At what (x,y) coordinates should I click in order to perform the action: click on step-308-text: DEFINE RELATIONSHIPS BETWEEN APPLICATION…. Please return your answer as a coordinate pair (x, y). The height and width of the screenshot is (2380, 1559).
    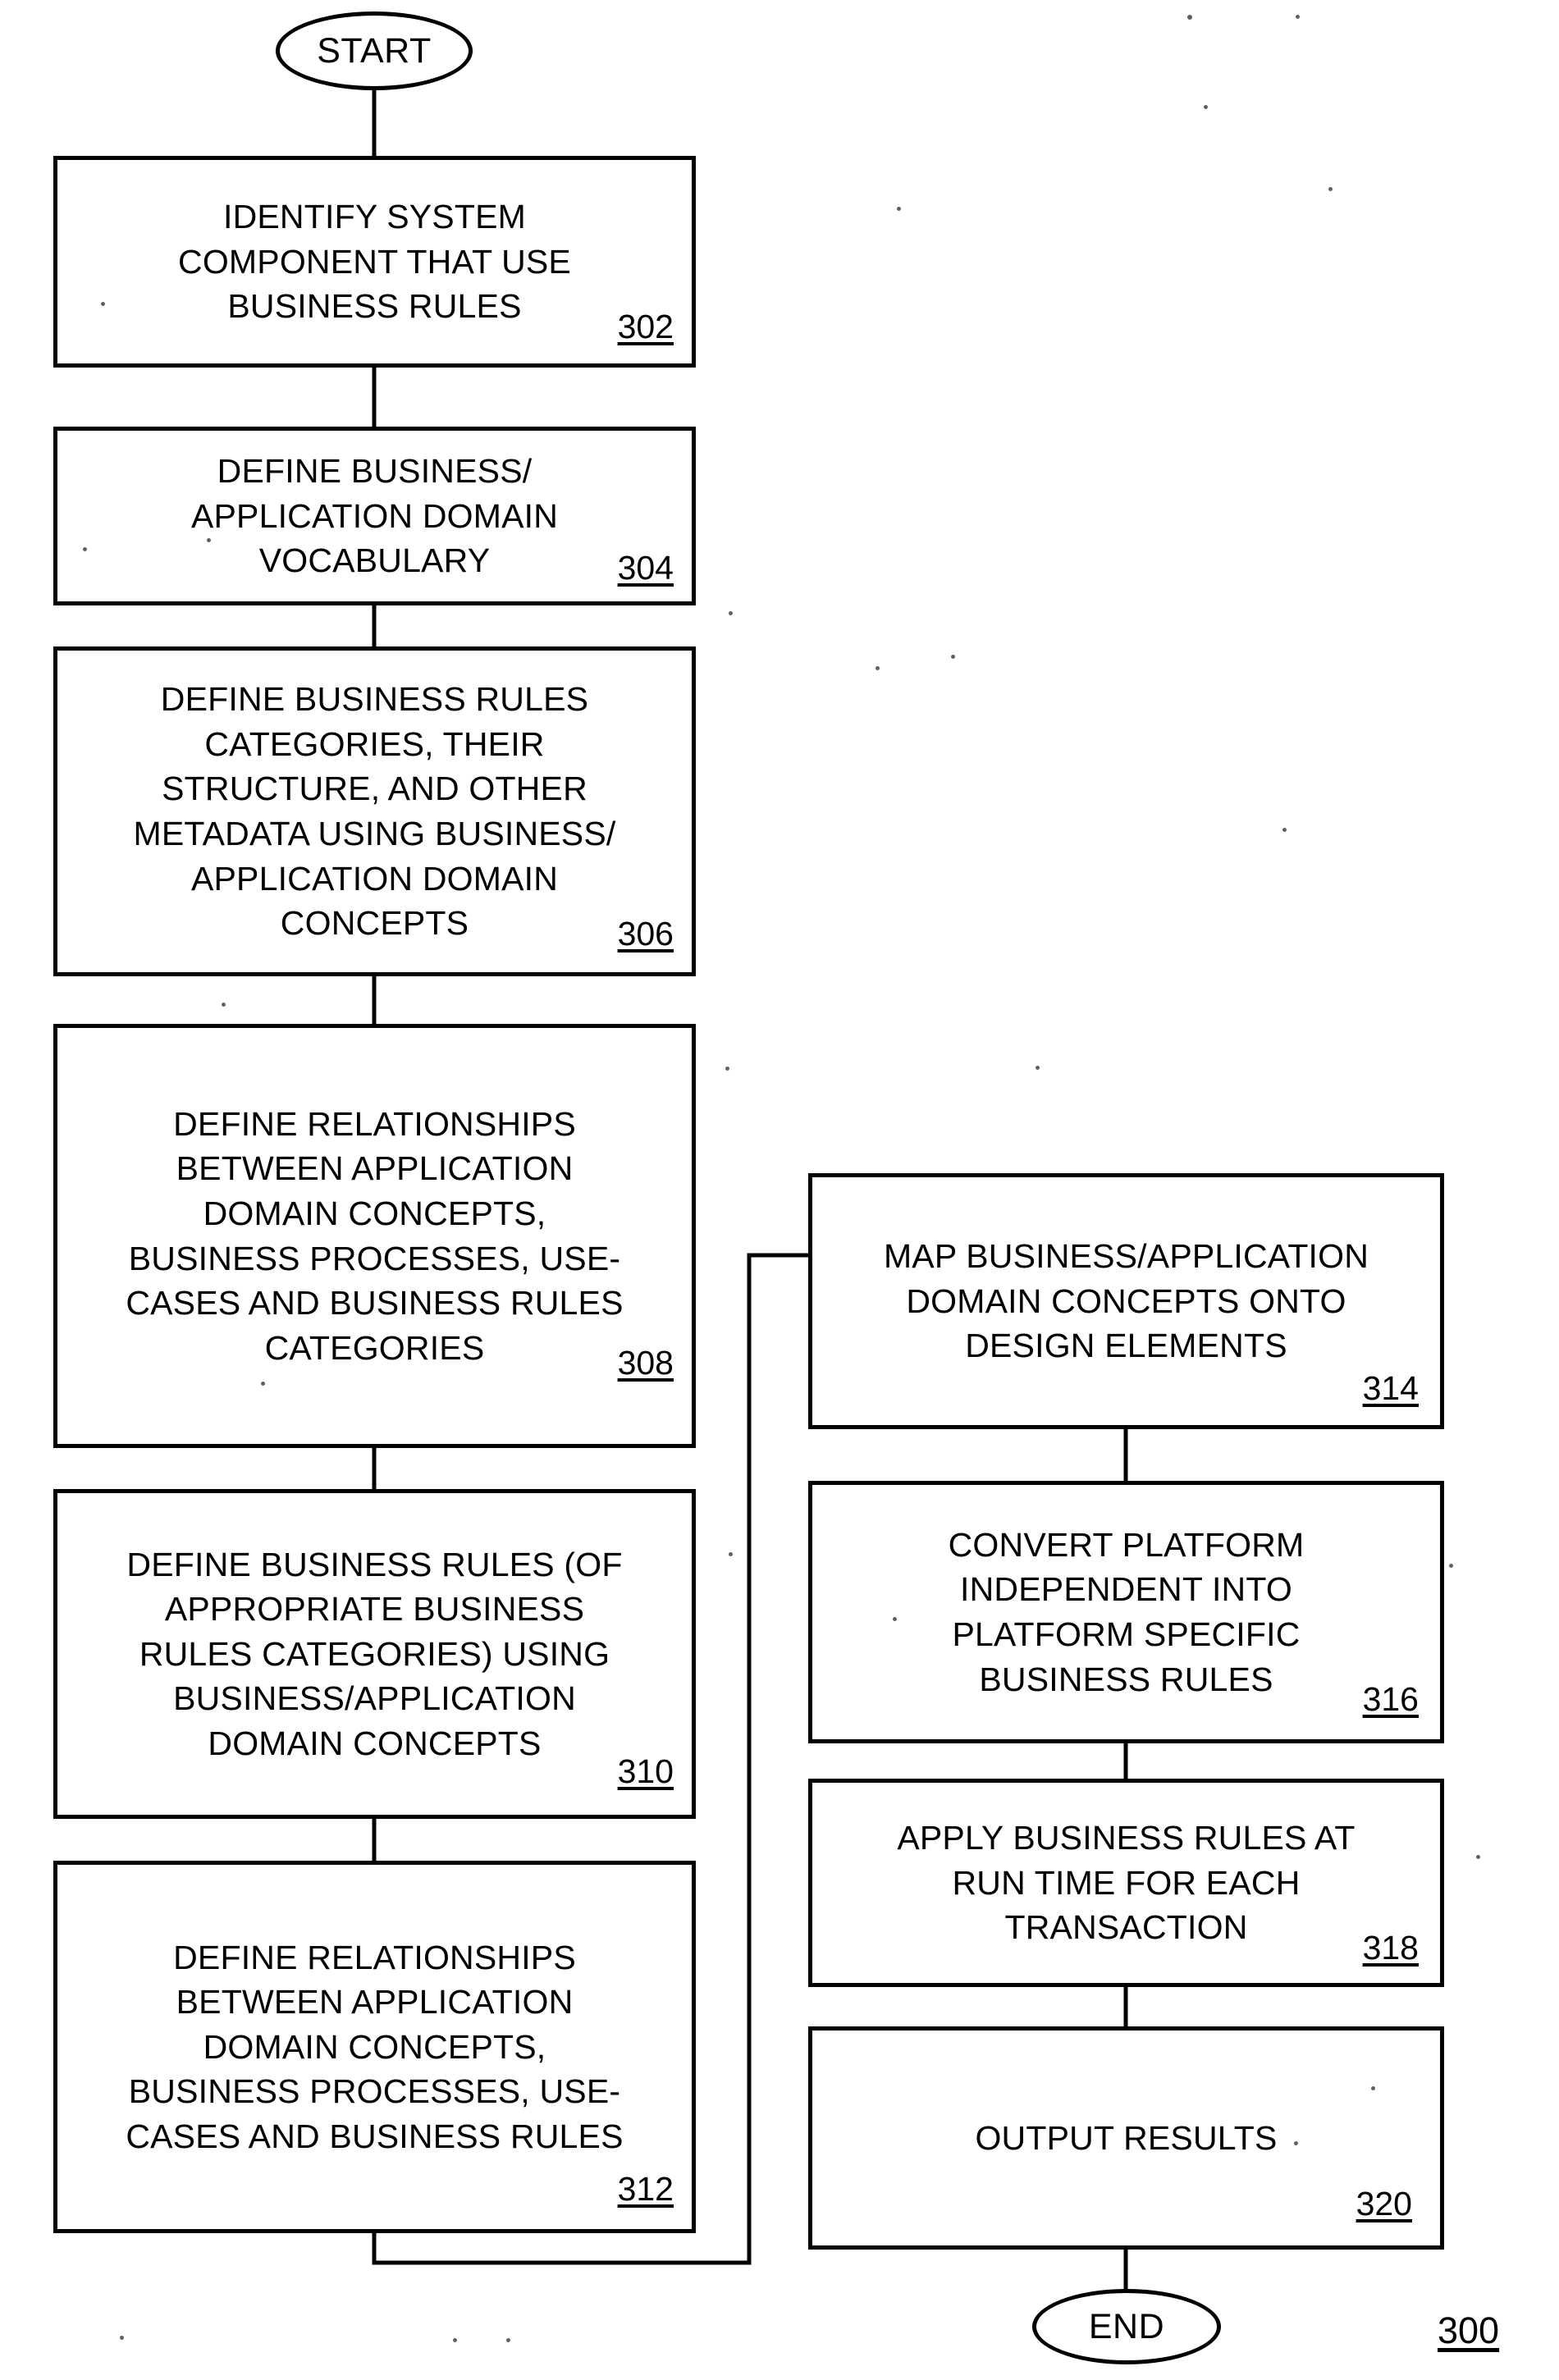
    Looking at the image, I should click on (375, 1236).